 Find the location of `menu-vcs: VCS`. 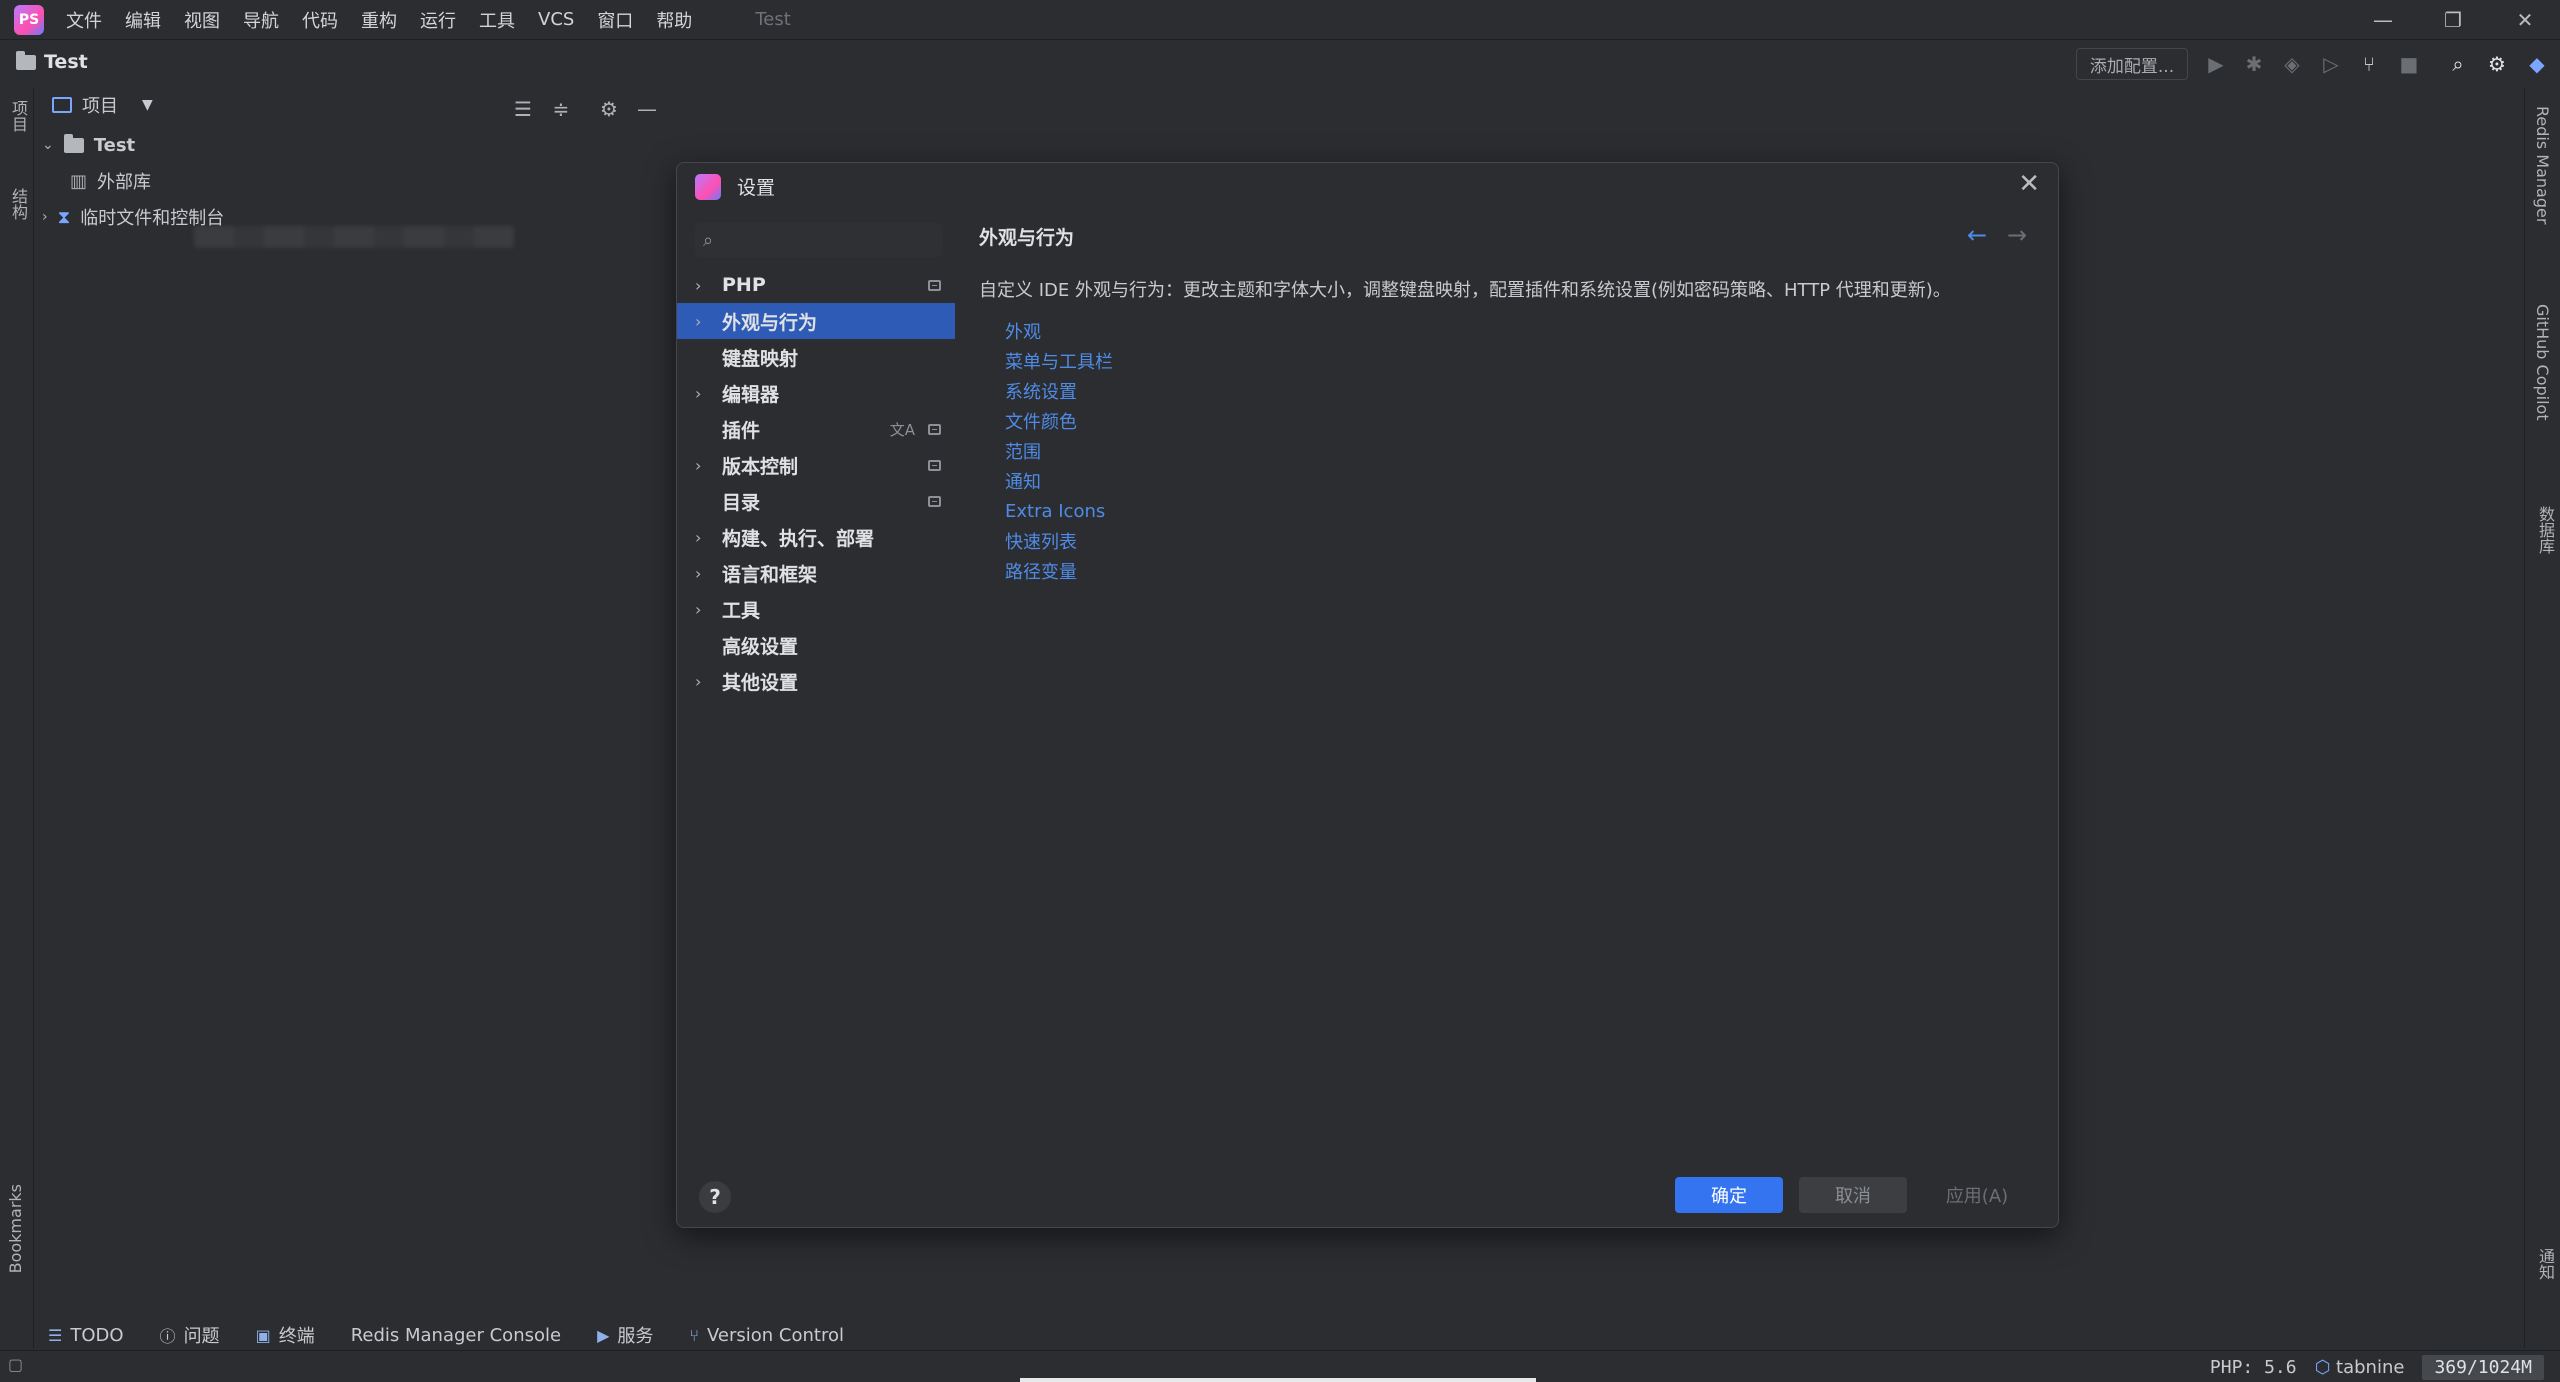

menu-vcs: VCS is located at coordinates (556, 19).